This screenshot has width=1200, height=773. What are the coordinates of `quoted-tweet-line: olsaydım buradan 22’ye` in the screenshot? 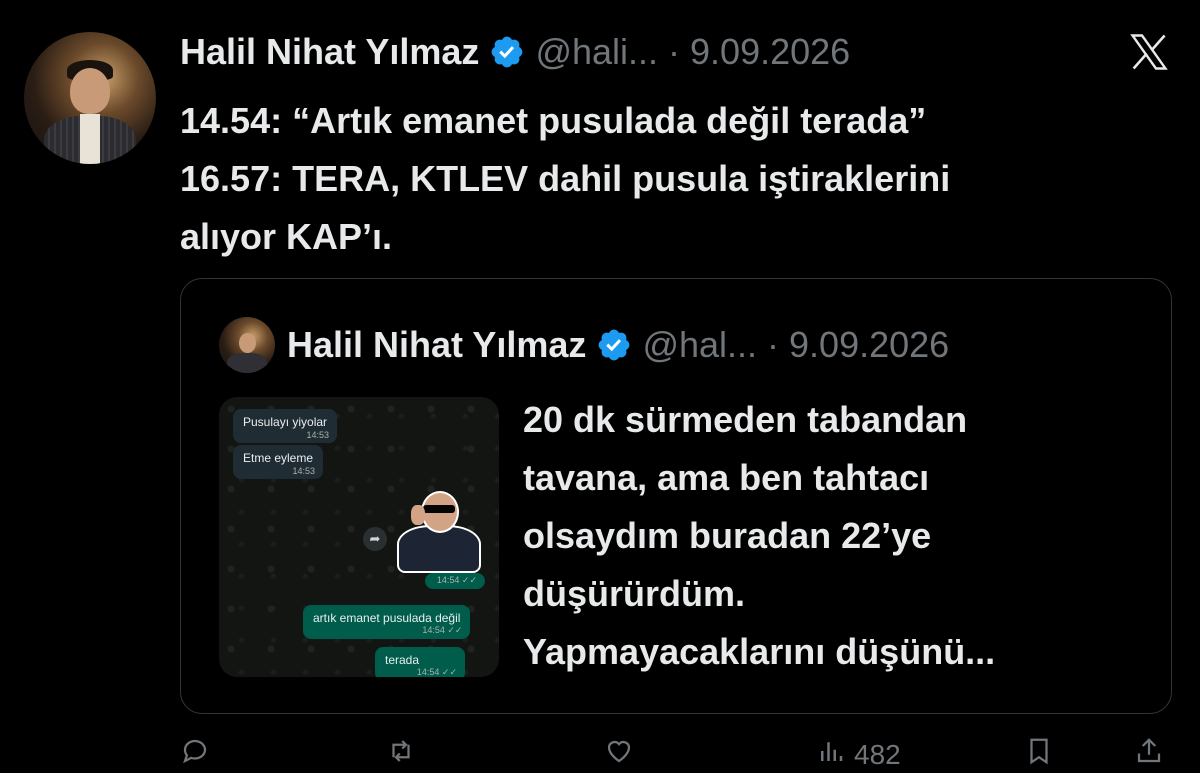 It's located at (727, 535).